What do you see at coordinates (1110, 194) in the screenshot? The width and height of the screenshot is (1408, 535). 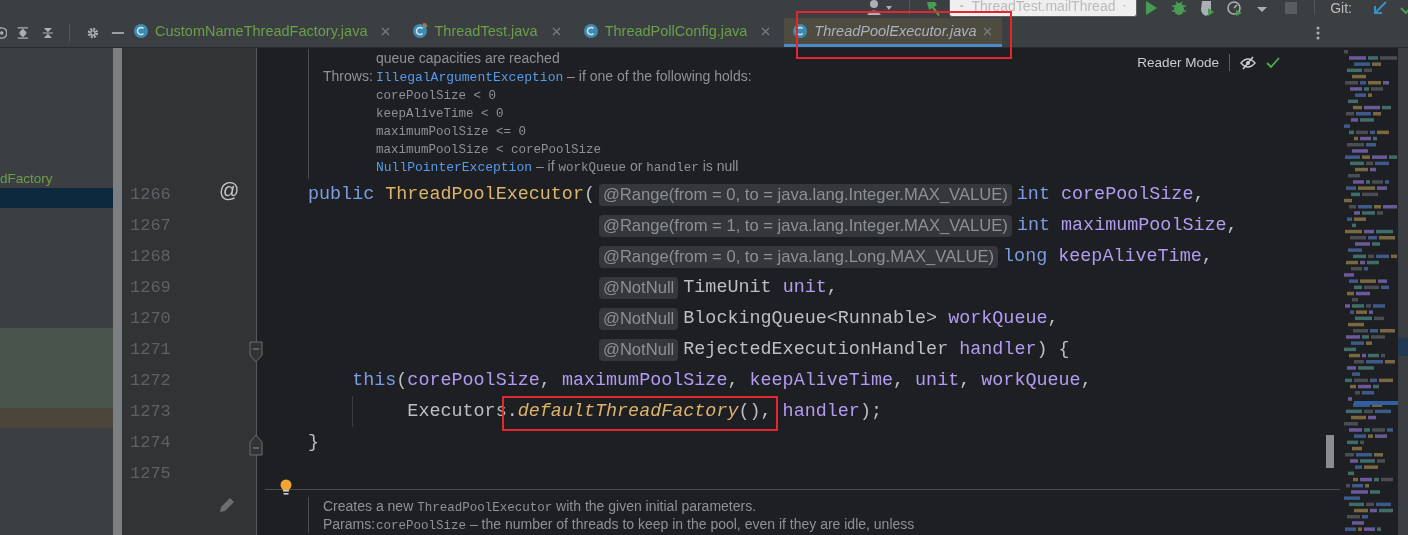 I see `code-text: int corePoolSize,` at bounding box center [1110, 194].